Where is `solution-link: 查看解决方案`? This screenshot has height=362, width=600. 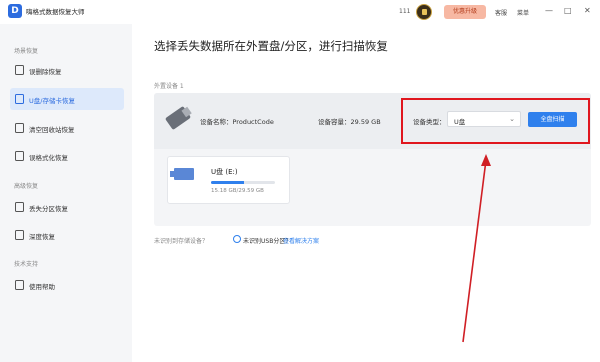
solution-link: 查看解决方案 is located at coordinates (301, 240).